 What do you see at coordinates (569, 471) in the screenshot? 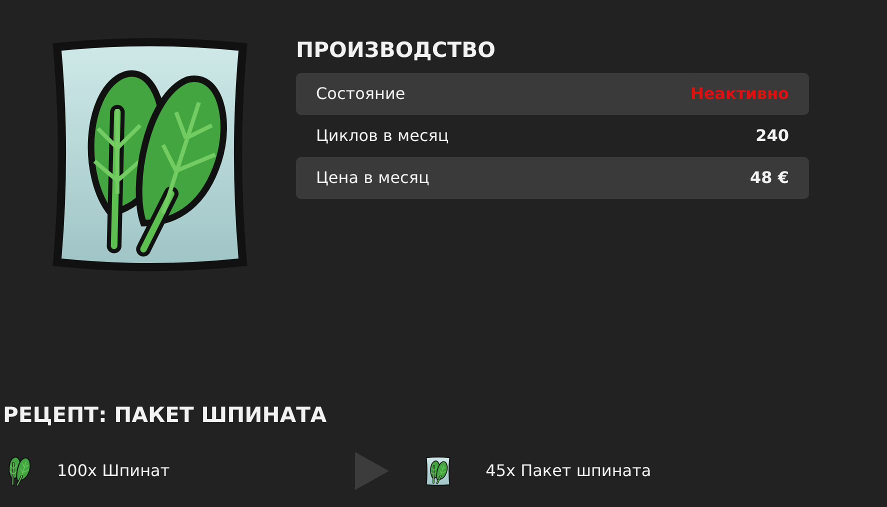
I see `product-label: 45x Пакет шпината` at bounding box center [569, 471].